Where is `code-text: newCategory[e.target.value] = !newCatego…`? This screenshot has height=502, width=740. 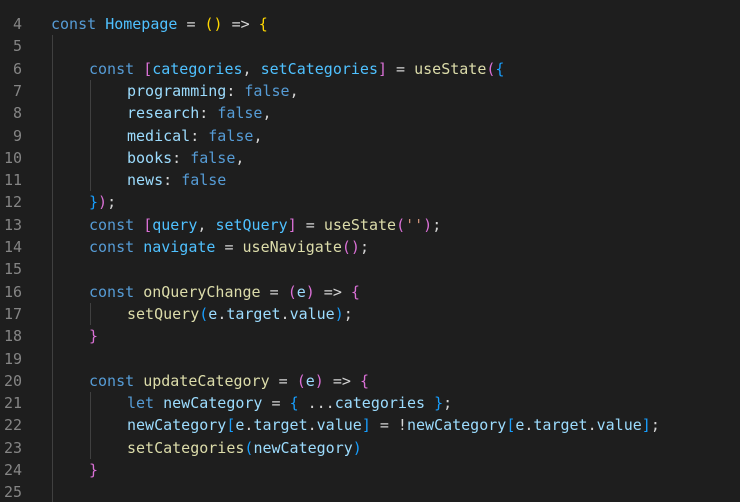
code-text: newCategory[e.target.value] = !newCatego… is located at coordinates (393, 425).